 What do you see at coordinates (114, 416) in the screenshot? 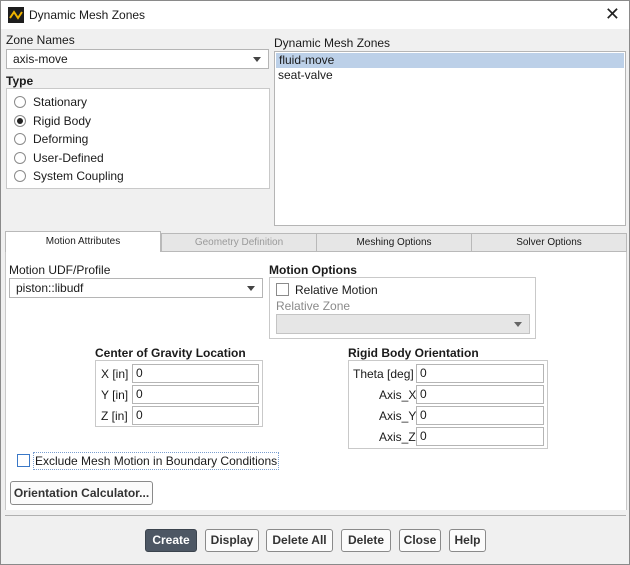
I see `cog-z-label: Z [in]` at bounding box center [114, 416].